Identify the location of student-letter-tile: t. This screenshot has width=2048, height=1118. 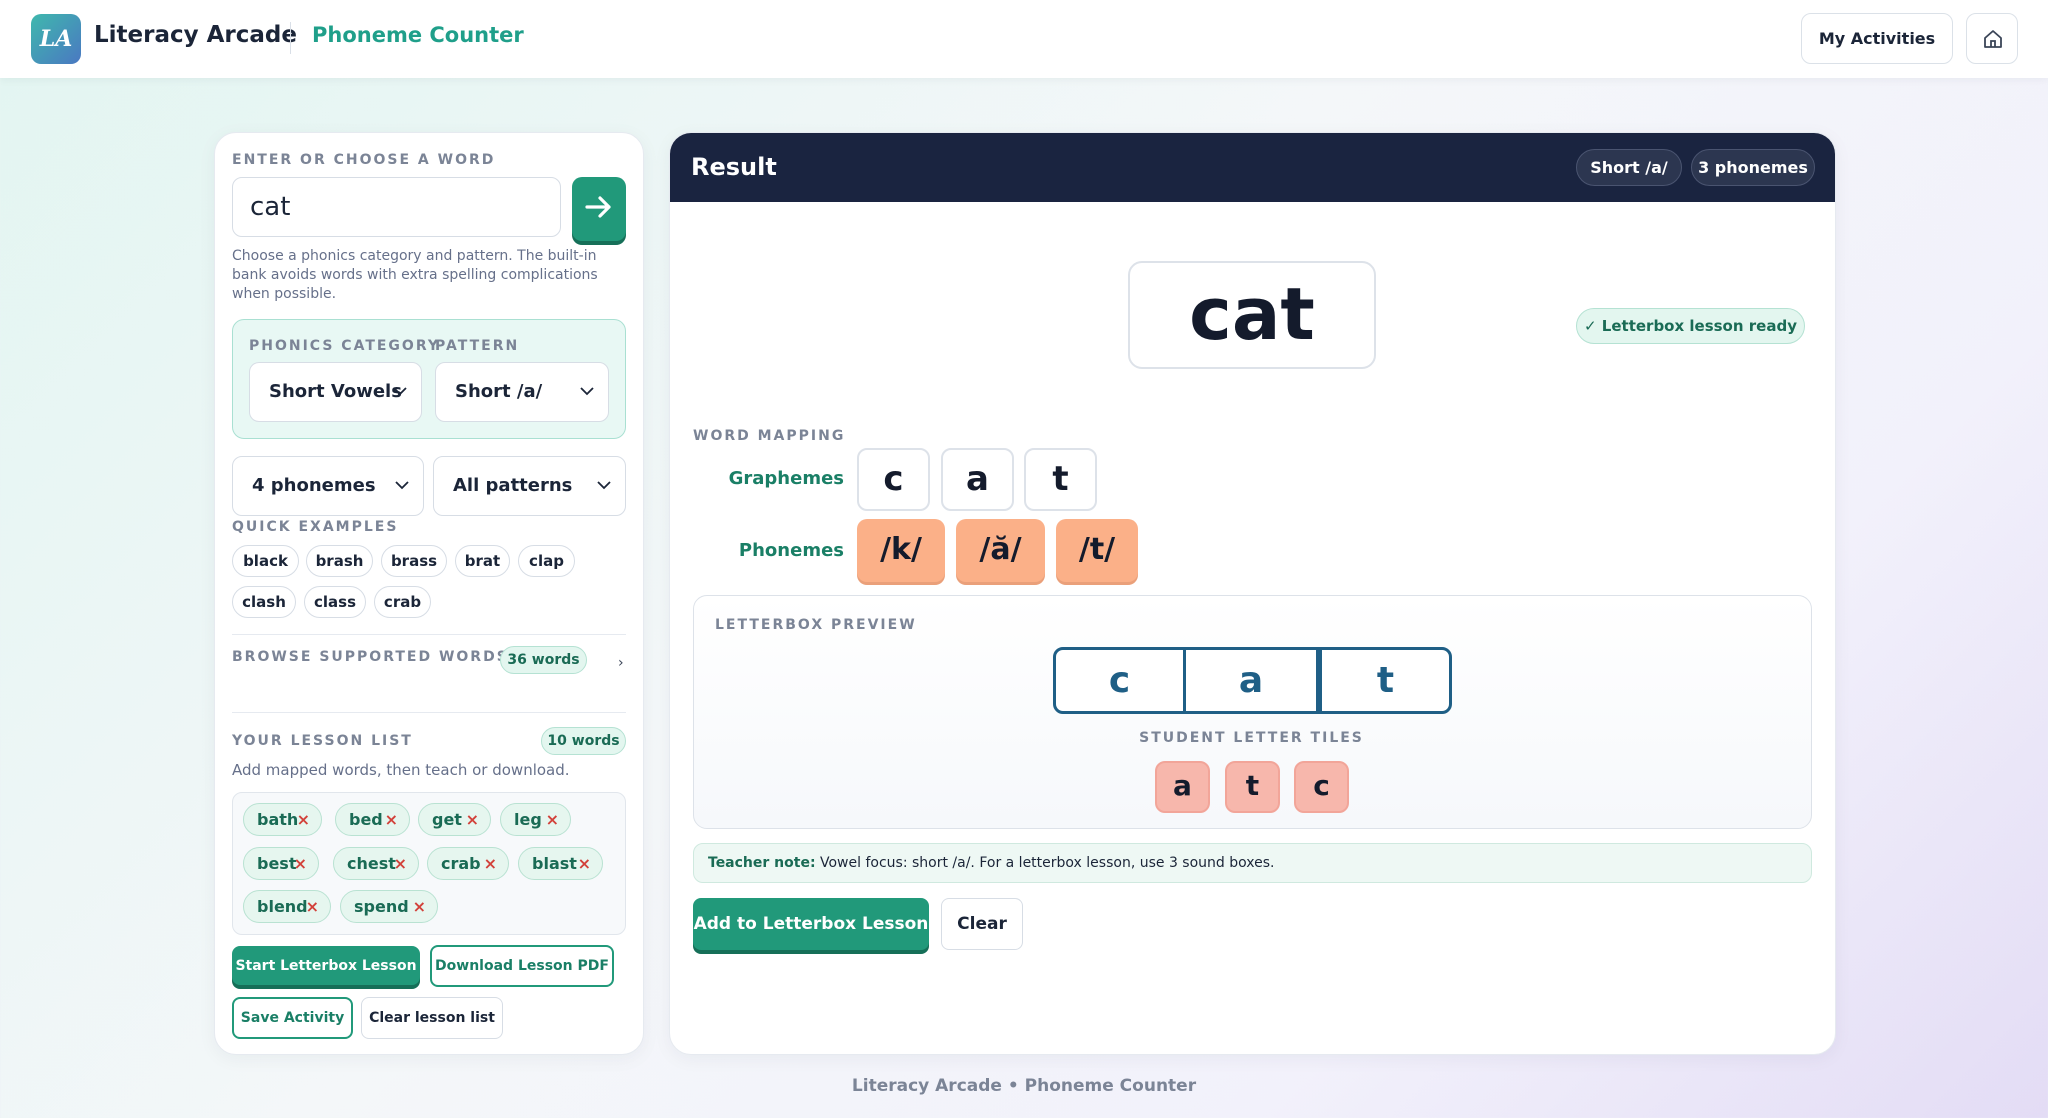
(1252, 787).